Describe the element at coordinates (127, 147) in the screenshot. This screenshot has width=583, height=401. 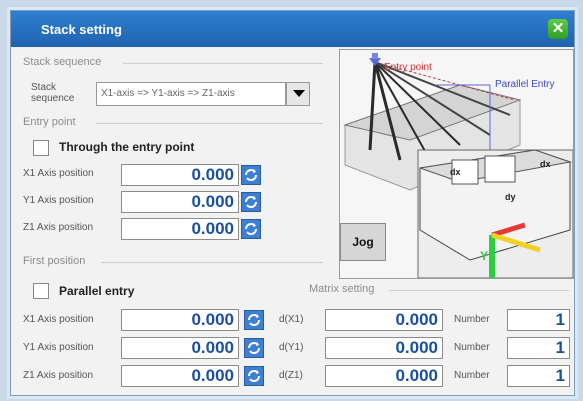
I see `through-entry-point-label: Through the entry point` at that location.